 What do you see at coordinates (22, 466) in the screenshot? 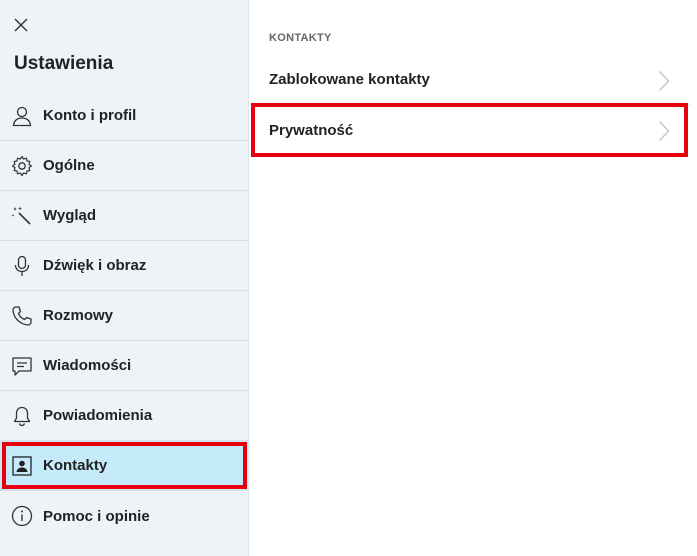
I see `contacts-icon` at bounding box center [22, 466].